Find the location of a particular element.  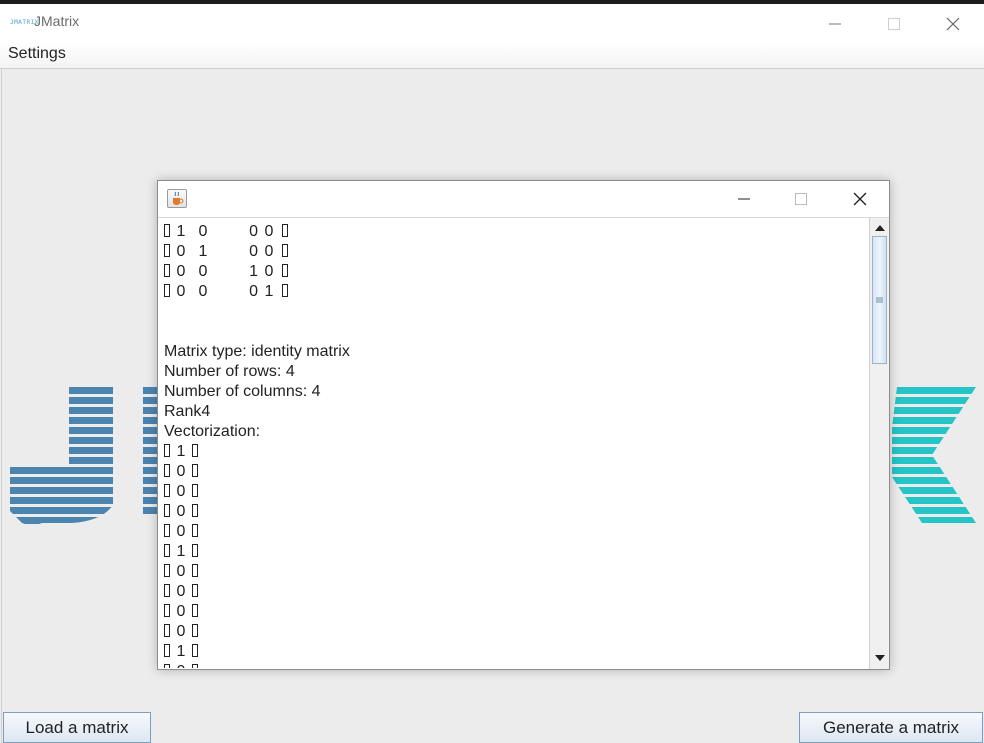

dialog-minimize-button is located at coordinates (744, 199).